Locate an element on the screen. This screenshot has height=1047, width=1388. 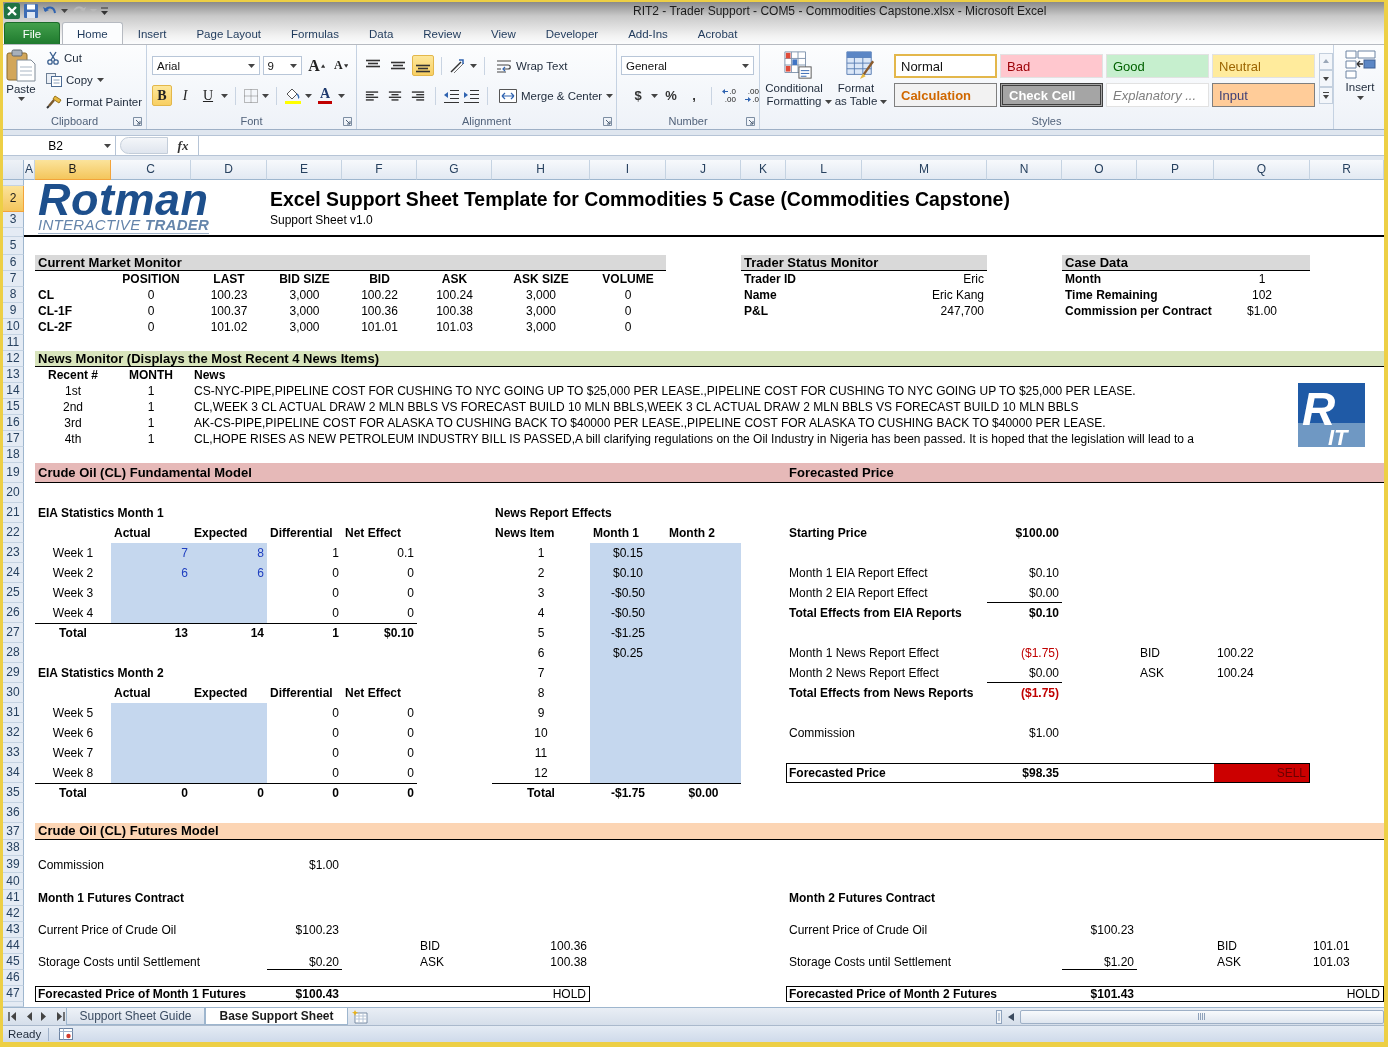
column-header: M is located at coordinates (924, 170).